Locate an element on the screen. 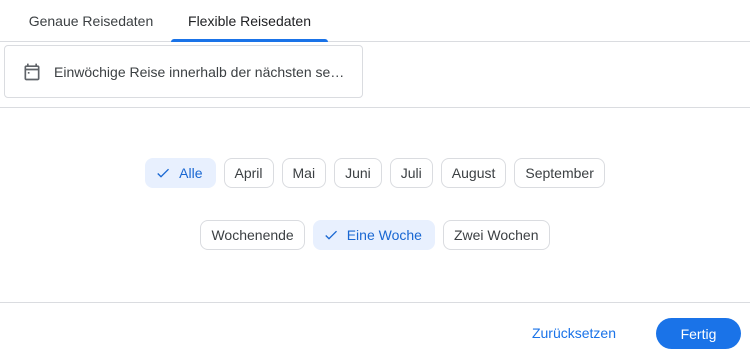  month-chip-label: Juli is located at coordinates (411, 173).